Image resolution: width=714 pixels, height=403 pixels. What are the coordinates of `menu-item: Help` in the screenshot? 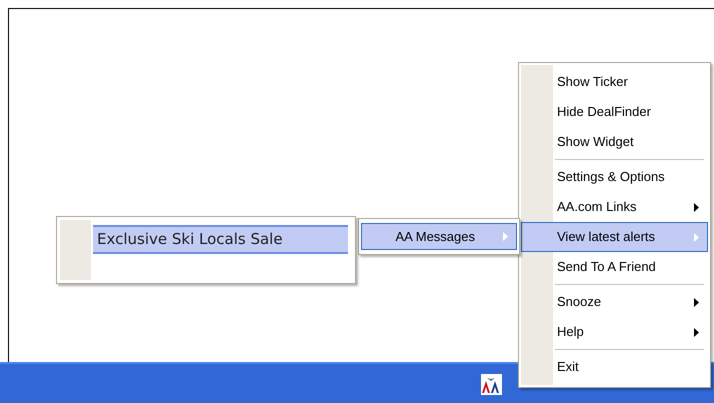 It's located at (630, 332).